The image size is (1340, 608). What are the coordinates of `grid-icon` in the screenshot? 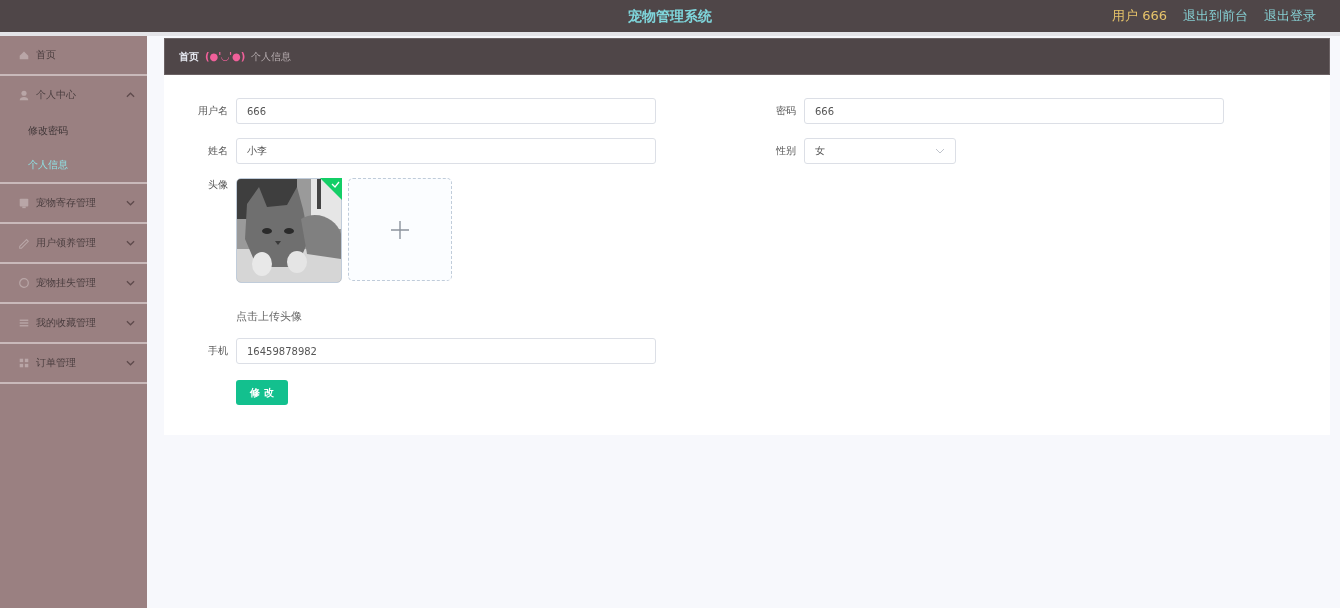 It's located at (24, 363).